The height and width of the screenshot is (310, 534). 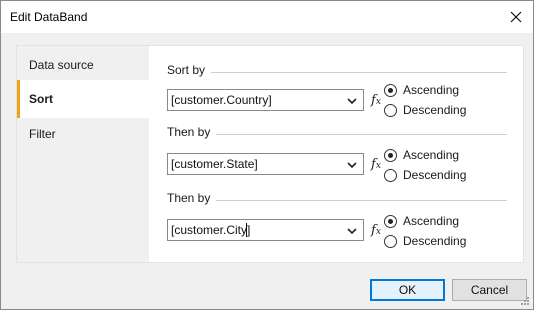 What do you see at coordinates (42, 134) in the screenshot?
I see `sidebar-item-label: Filter` at bounding box center [42, 134].